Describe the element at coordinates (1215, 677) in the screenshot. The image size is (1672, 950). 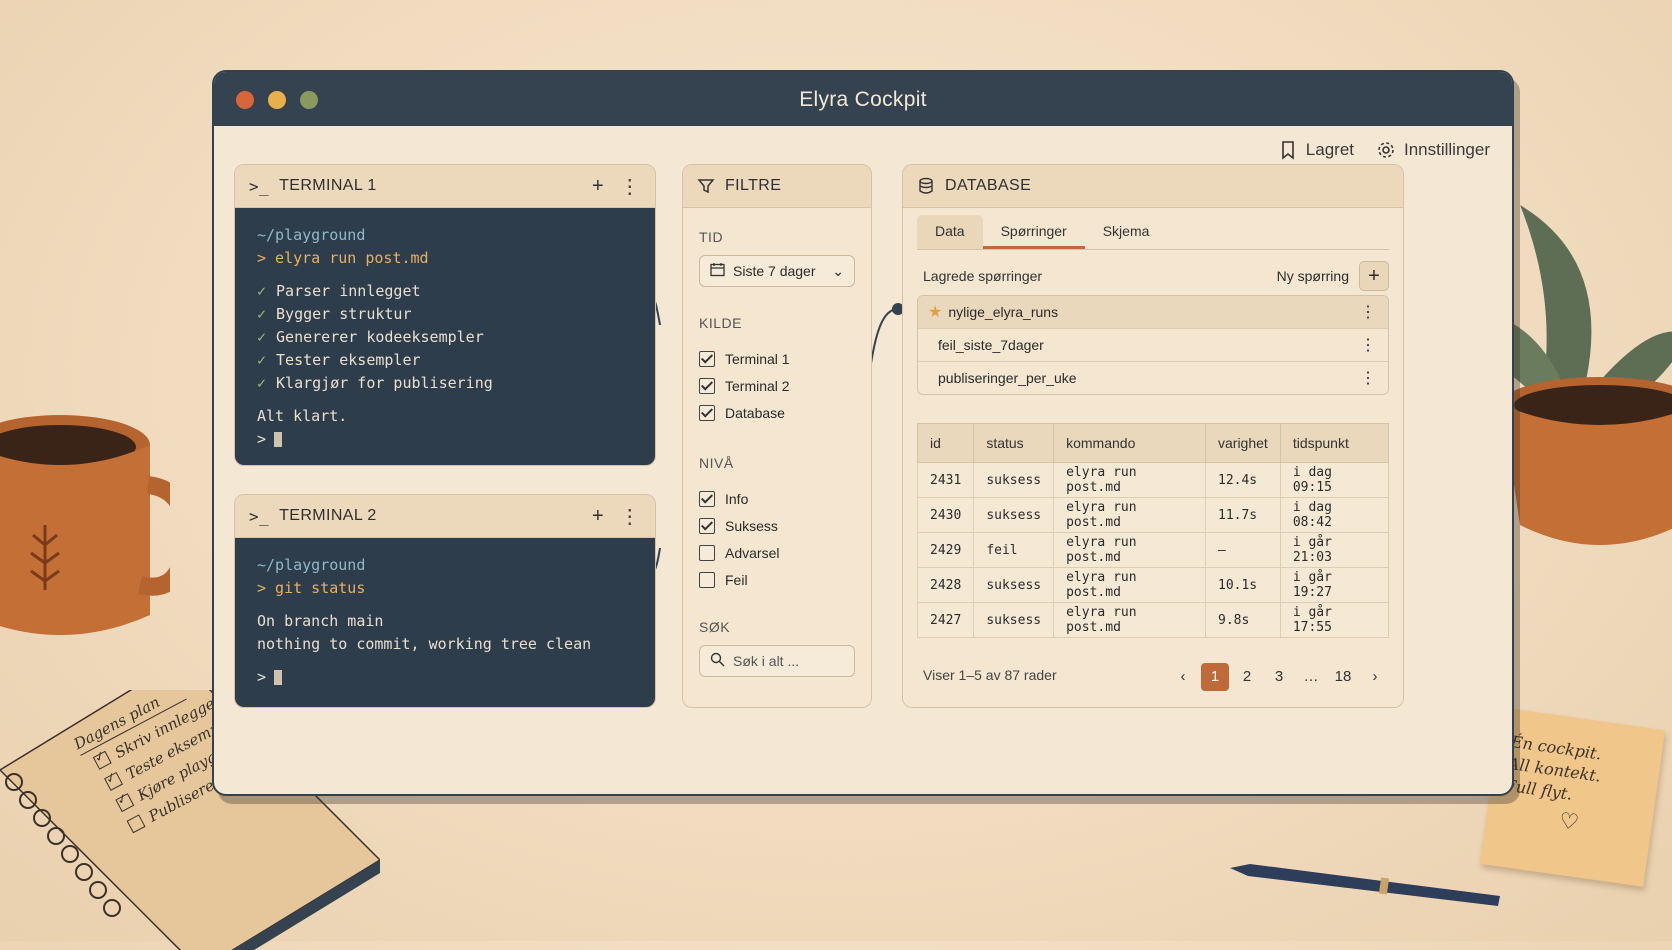
I see `page-button: 1` at that location.